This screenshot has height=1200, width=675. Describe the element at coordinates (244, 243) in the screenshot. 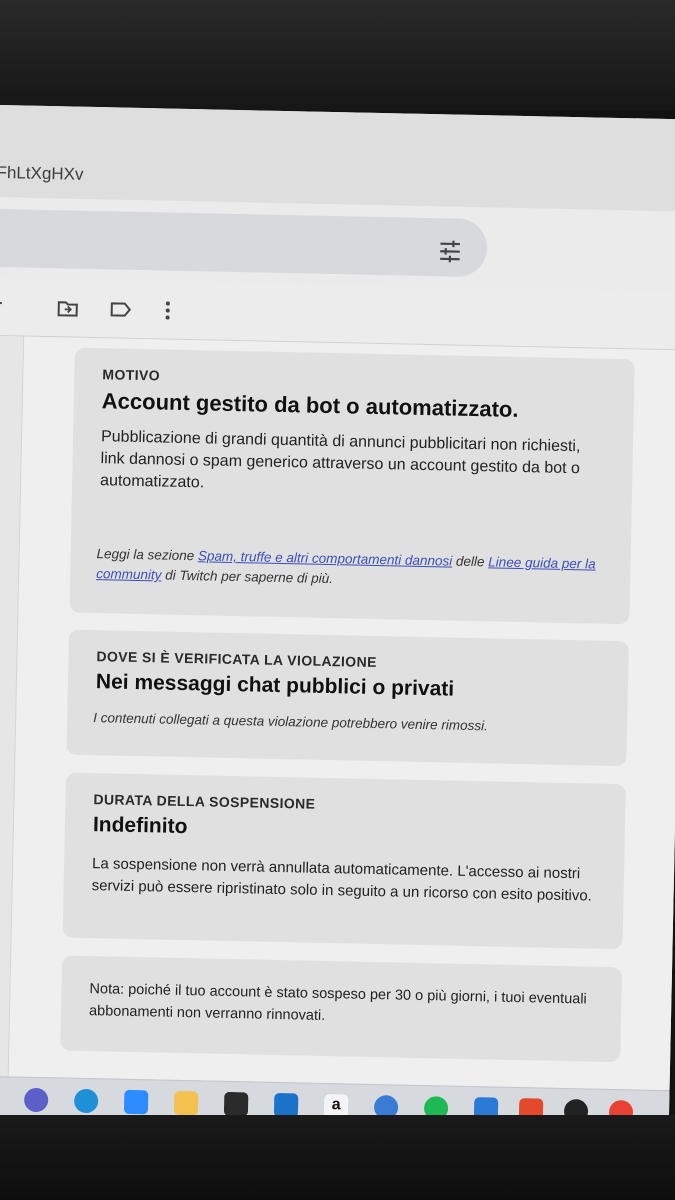

I see `search-bar` at that location.